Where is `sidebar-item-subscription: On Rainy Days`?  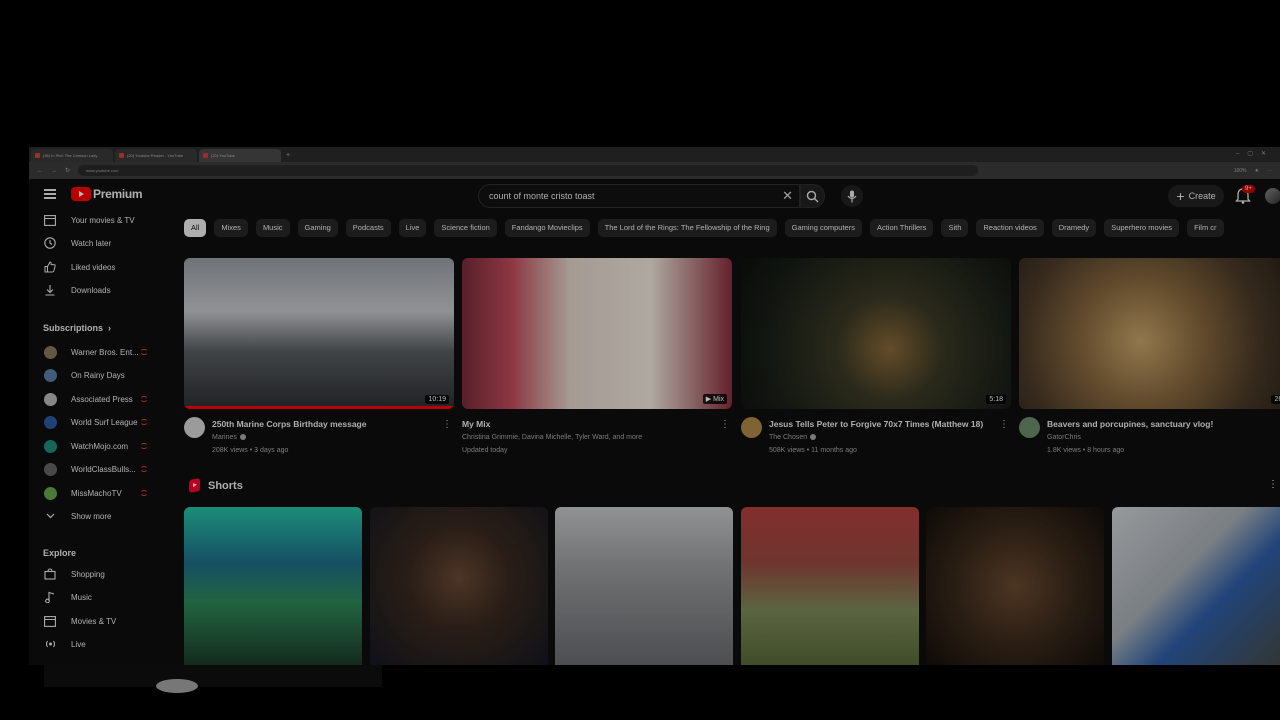 sidebar-item-subscription: On Rainy Days is located at coordinates (99, 375).